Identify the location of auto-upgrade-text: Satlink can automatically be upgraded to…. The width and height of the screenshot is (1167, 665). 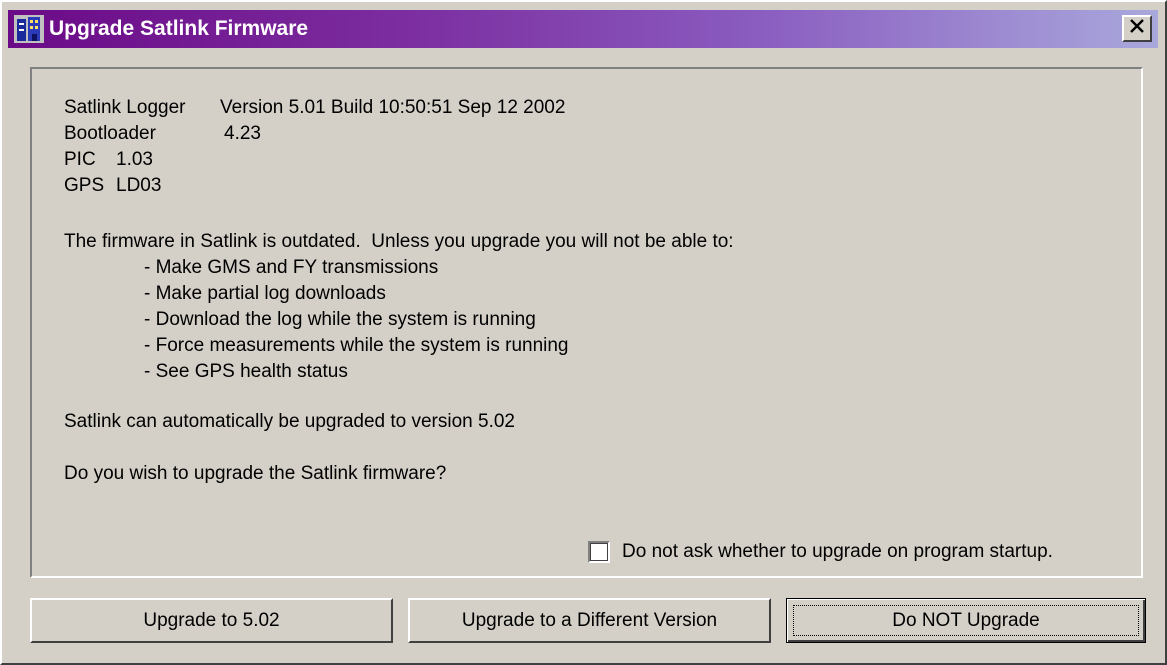
(289, 421).